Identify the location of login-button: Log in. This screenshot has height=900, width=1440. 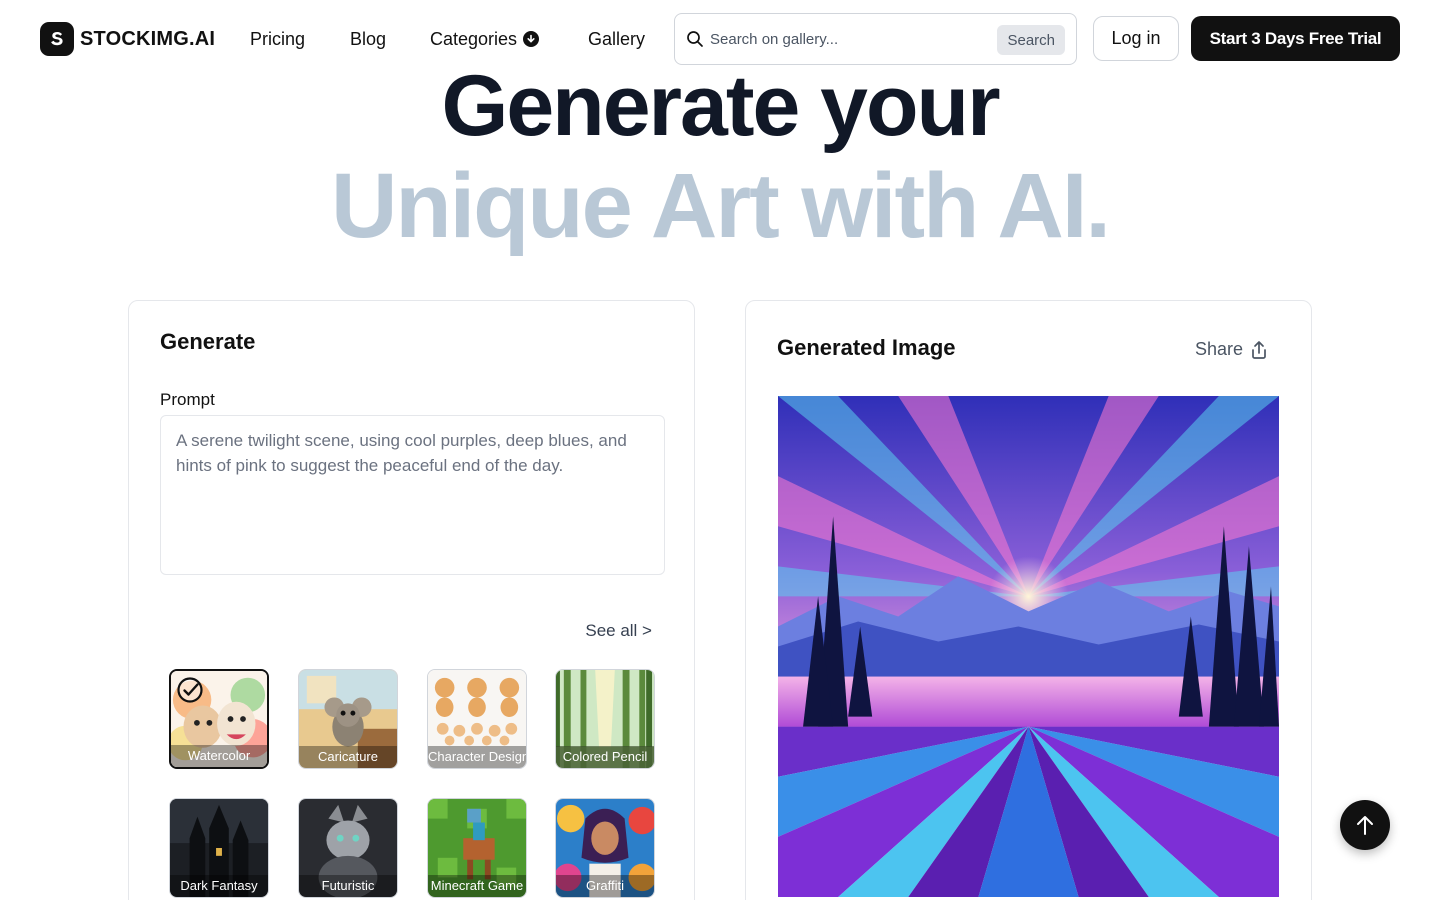
(1136, 38).